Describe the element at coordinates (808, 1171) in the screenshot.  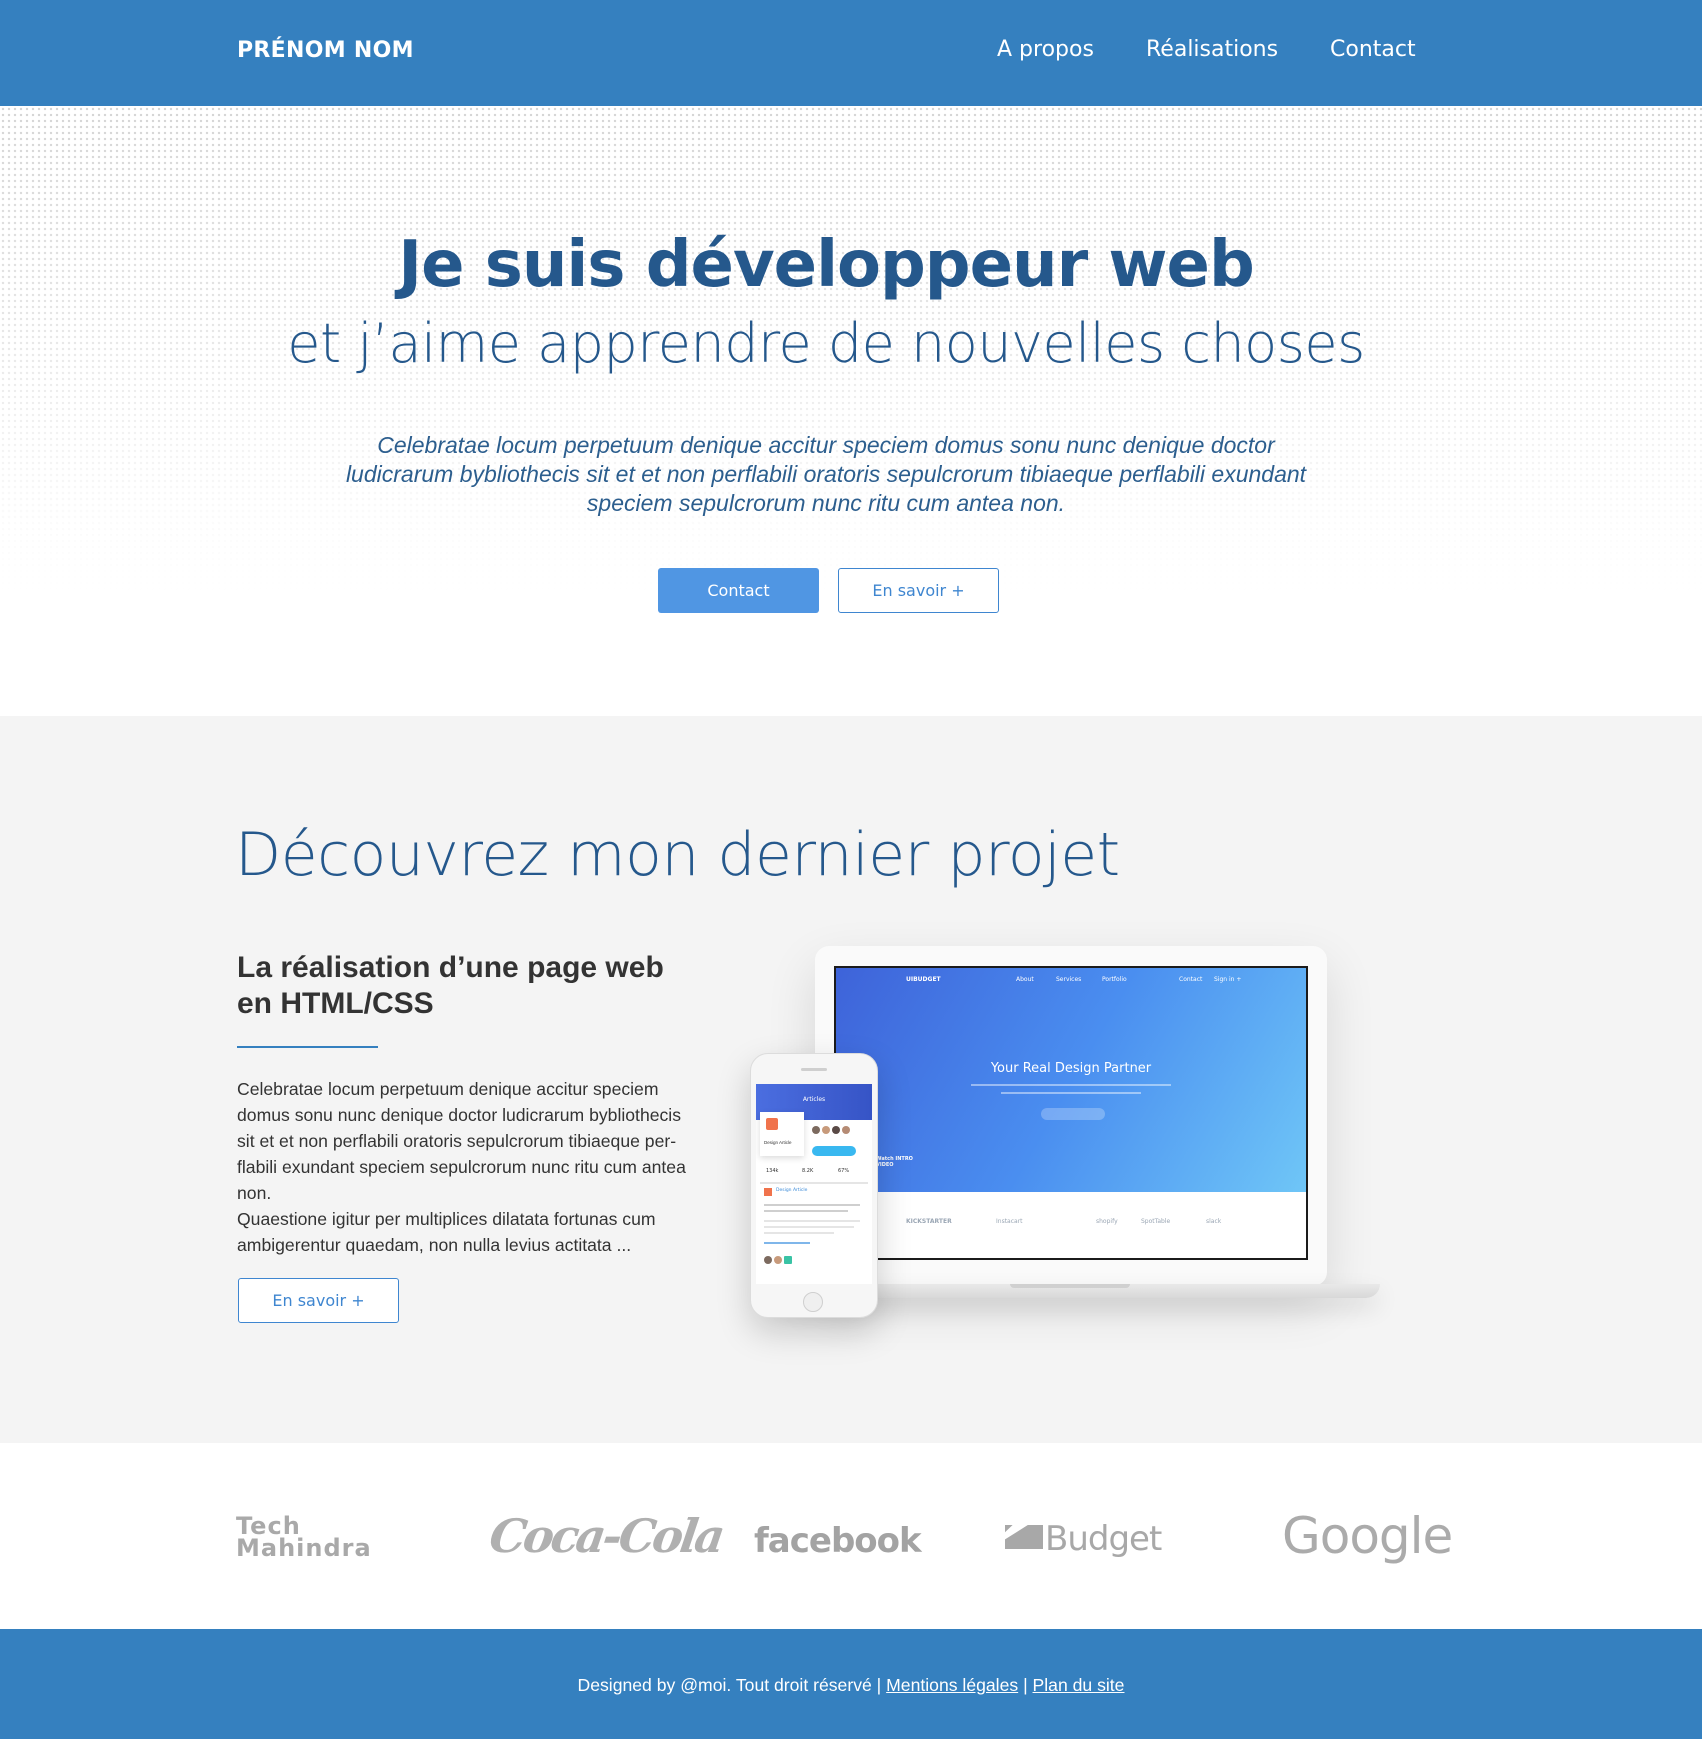
I see `phone-stat: 8.2K` at that location.